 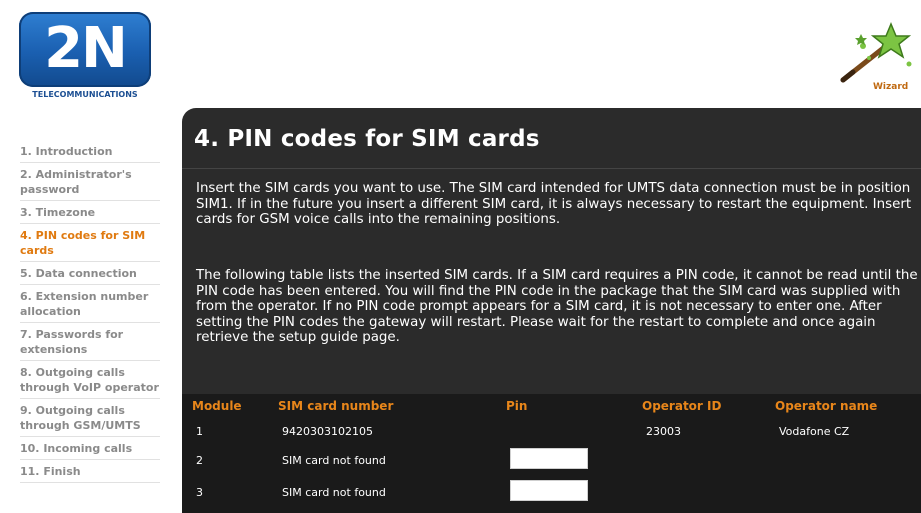 What do you see at coordinates (90, 380) in the screenshot?
I see `sidebar-item-outgoing-voip: 8. Outgoing calls through VoIP operator` at bounding box center [90, 380].